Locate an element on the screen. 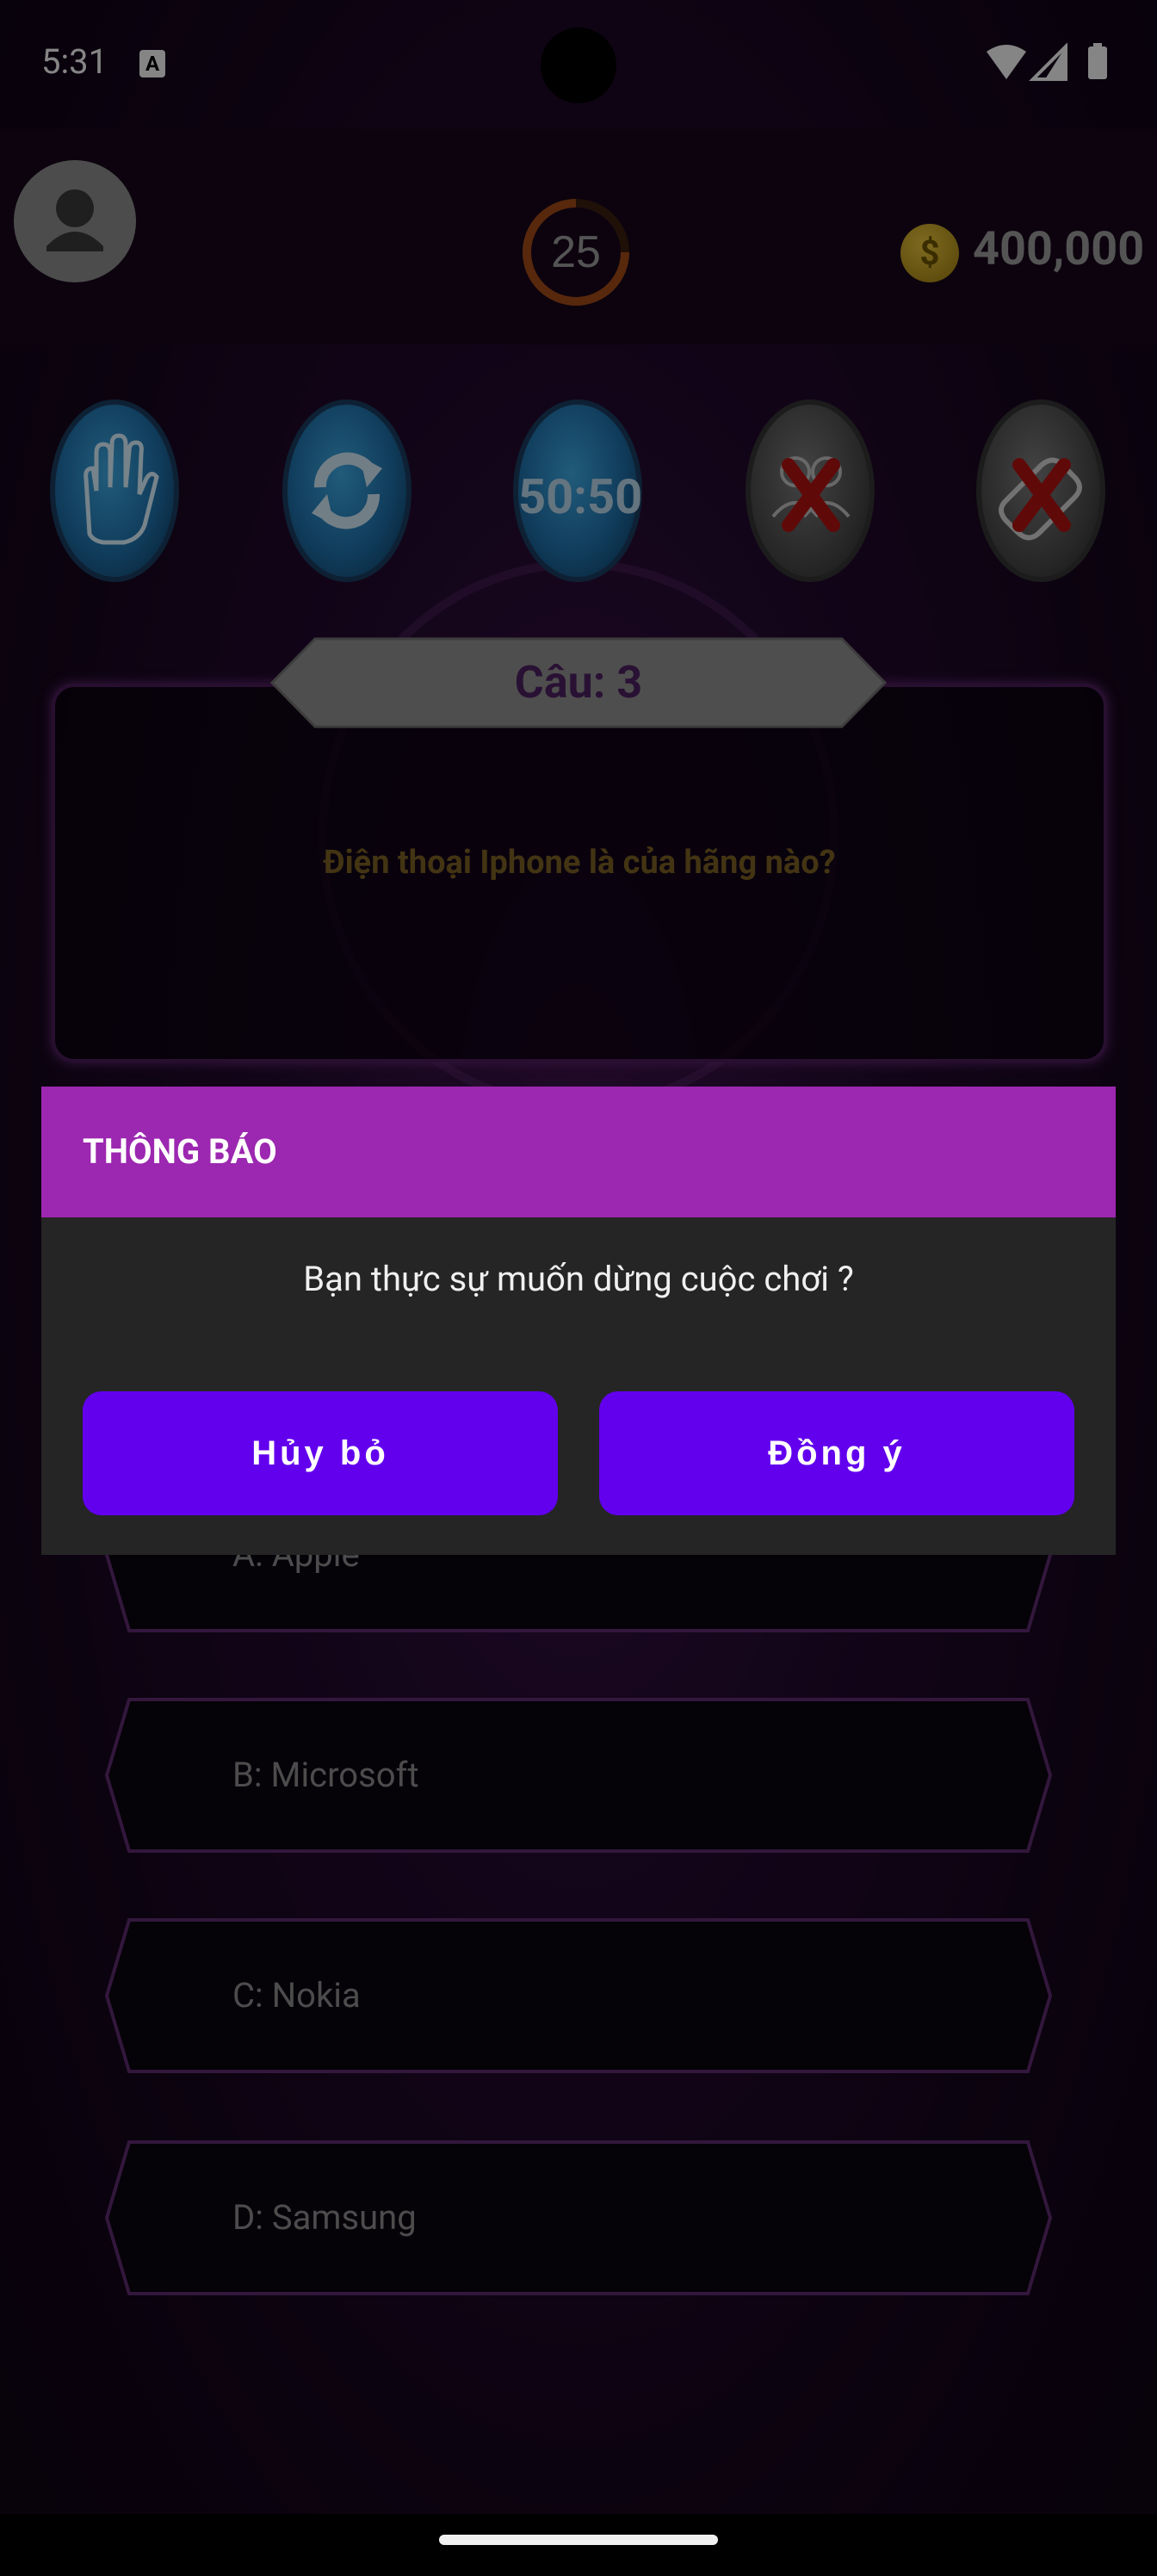 This screenshot has width=1157, height=2576. confirm-button: Đồng ý is located at coordinates (836, 1453).